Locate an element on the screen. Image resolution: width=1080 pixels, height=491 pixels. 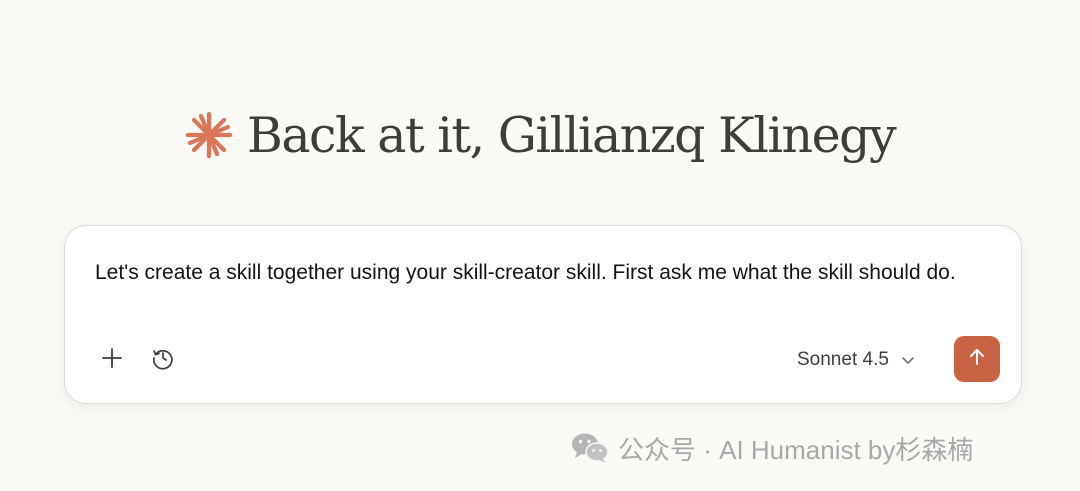
arrow-up-icon is located at coordinates (977, 359).